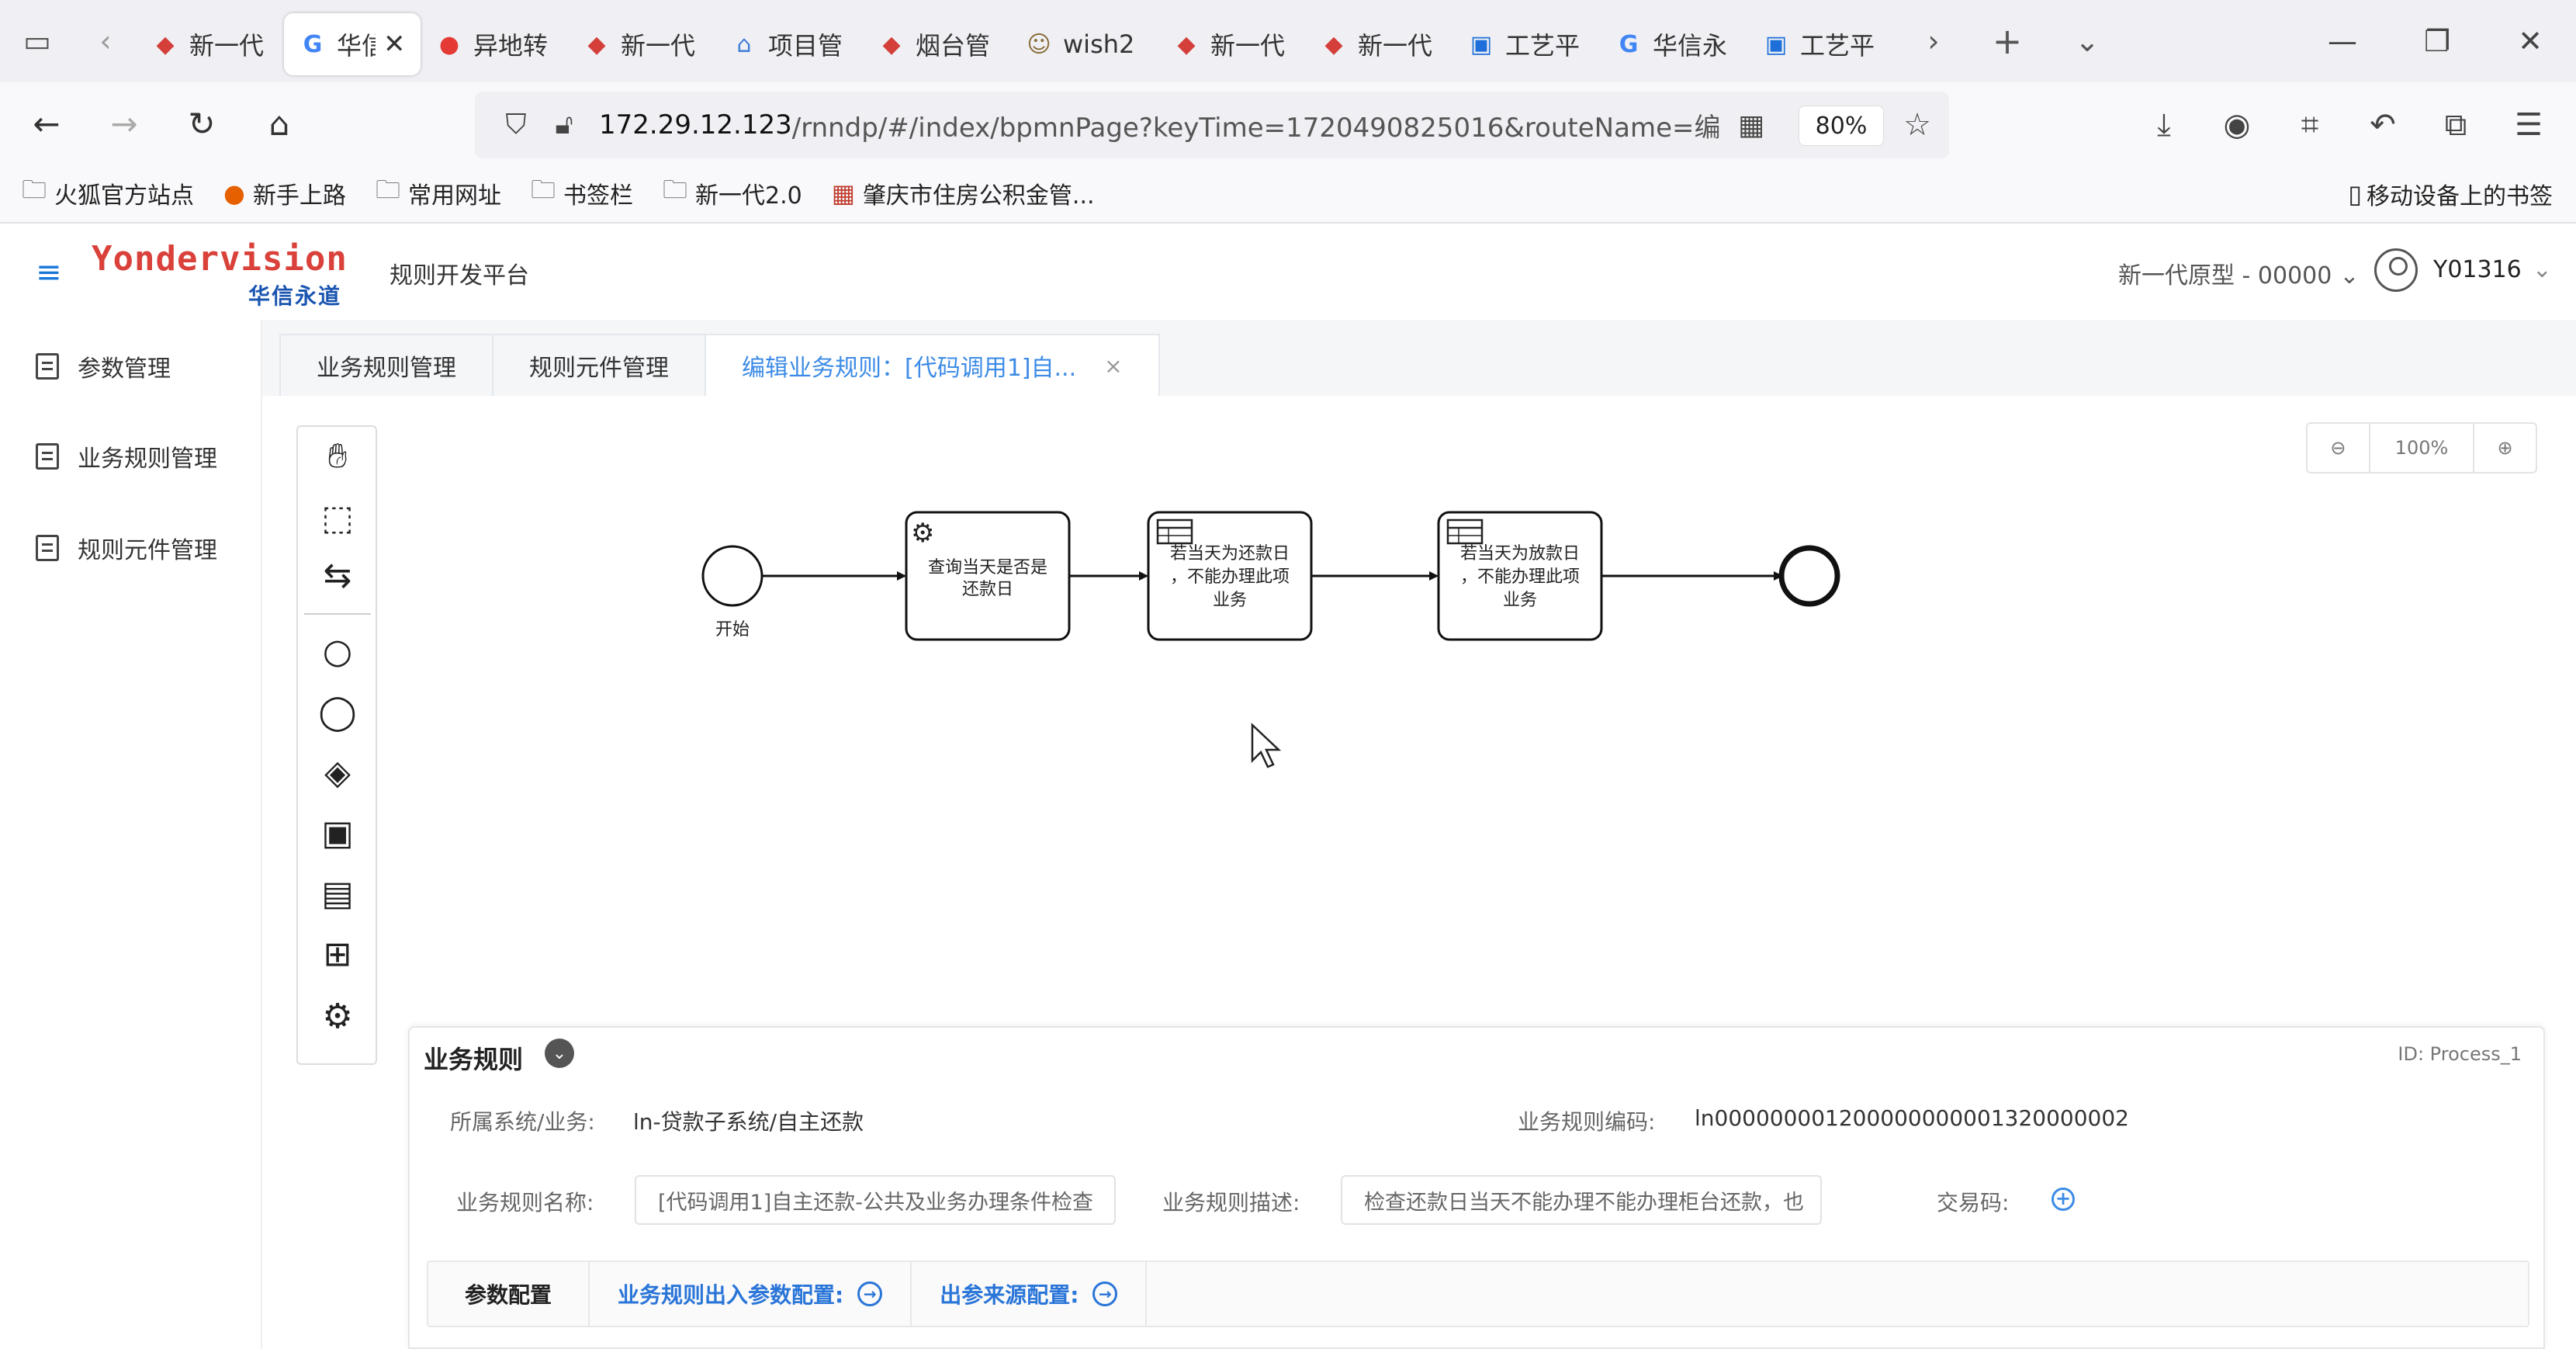 The height and width of the screenshot is (1349, 2576). Describe the element at coordinates (2310, 125) in the screenshot. I see `screenshot-crop-icon: ⌗` at that location.